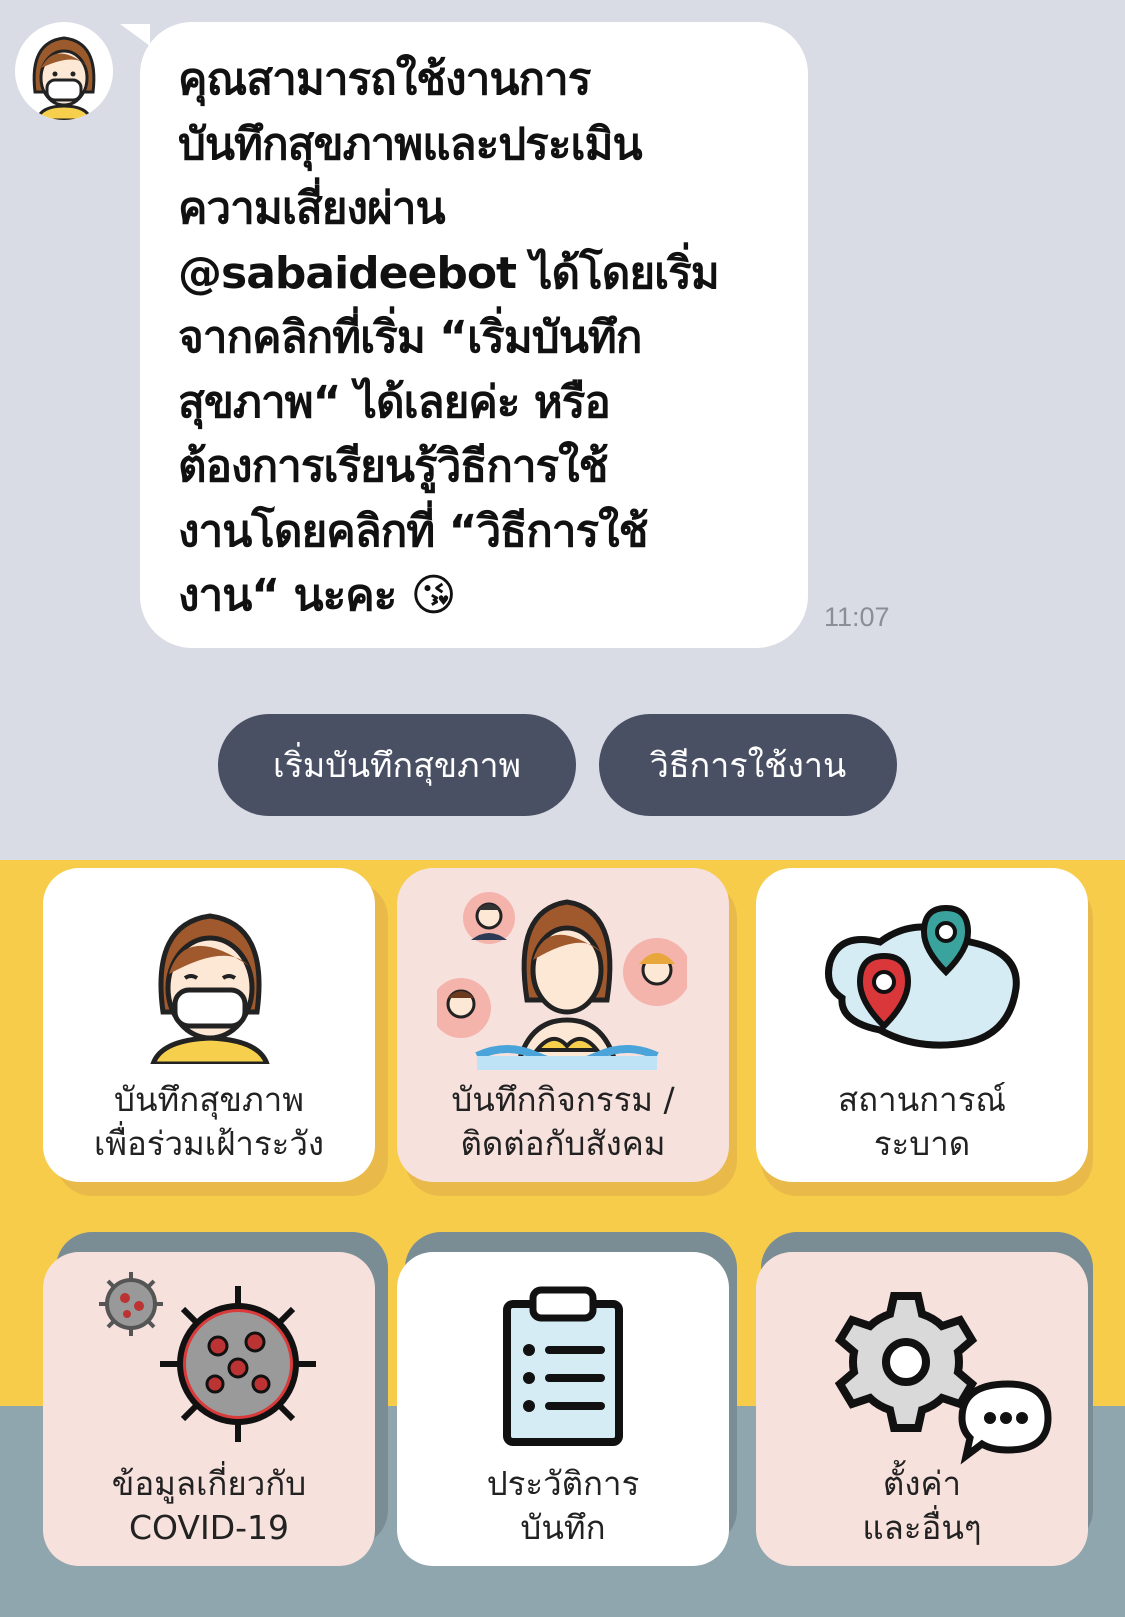 This screenshot has width=1125, height=1617. Describe the element at coordinates (209, 1121) in the screenshot. I see `tile-label: บันทึกสุขภาพ เพื่อร่วมเฝ้าระวัง` at that location.